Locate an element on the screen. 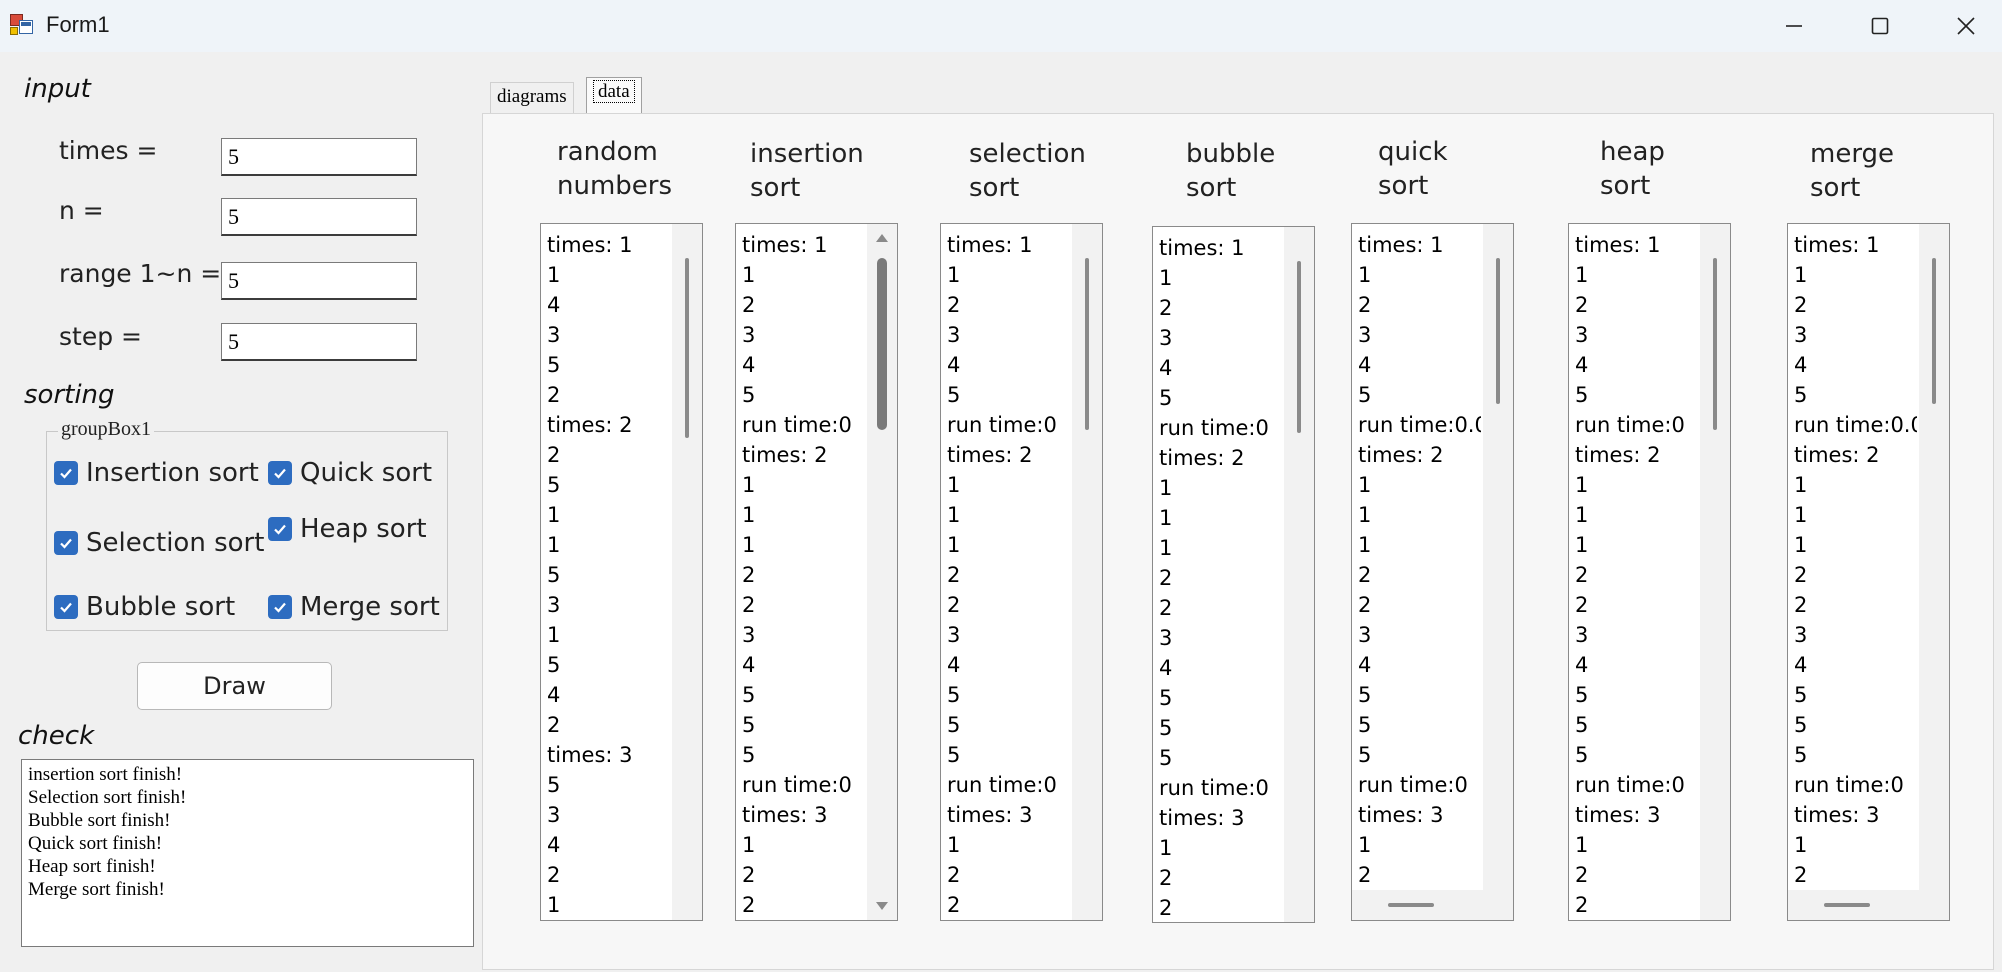 This screenshot has width=2002, height=972. tab-data: data is located at coordinates (614, 95).